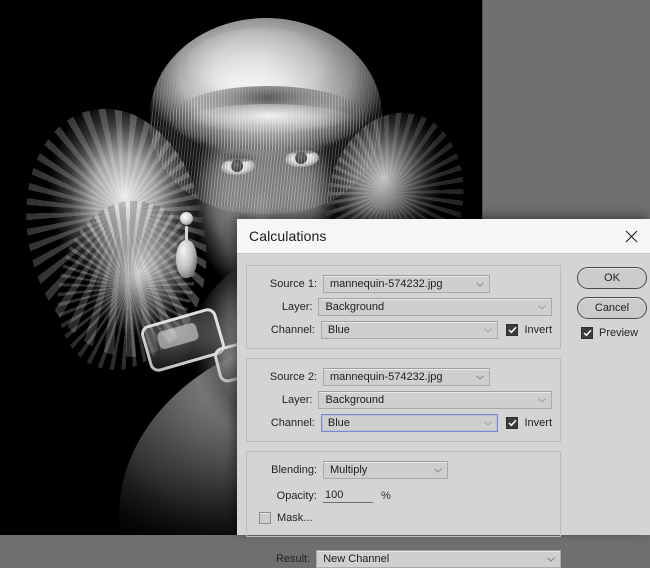 The height and width of the screenshot is (568, 650). What do you see at coordinates (443, 236) in the screenshot?
I see `dialog-titlebar: Calculations` at bounding box center [443, 236].